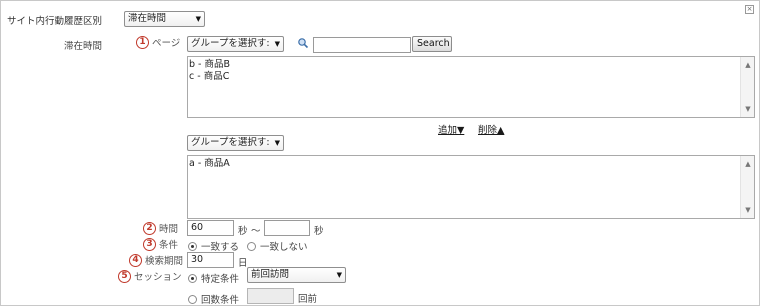 This screenshot has height=306, width=760. What do you see at coordinates (463, 77) in the screenshot?
I see `list-item: c - 商品C` at bounding box center [463, 77].